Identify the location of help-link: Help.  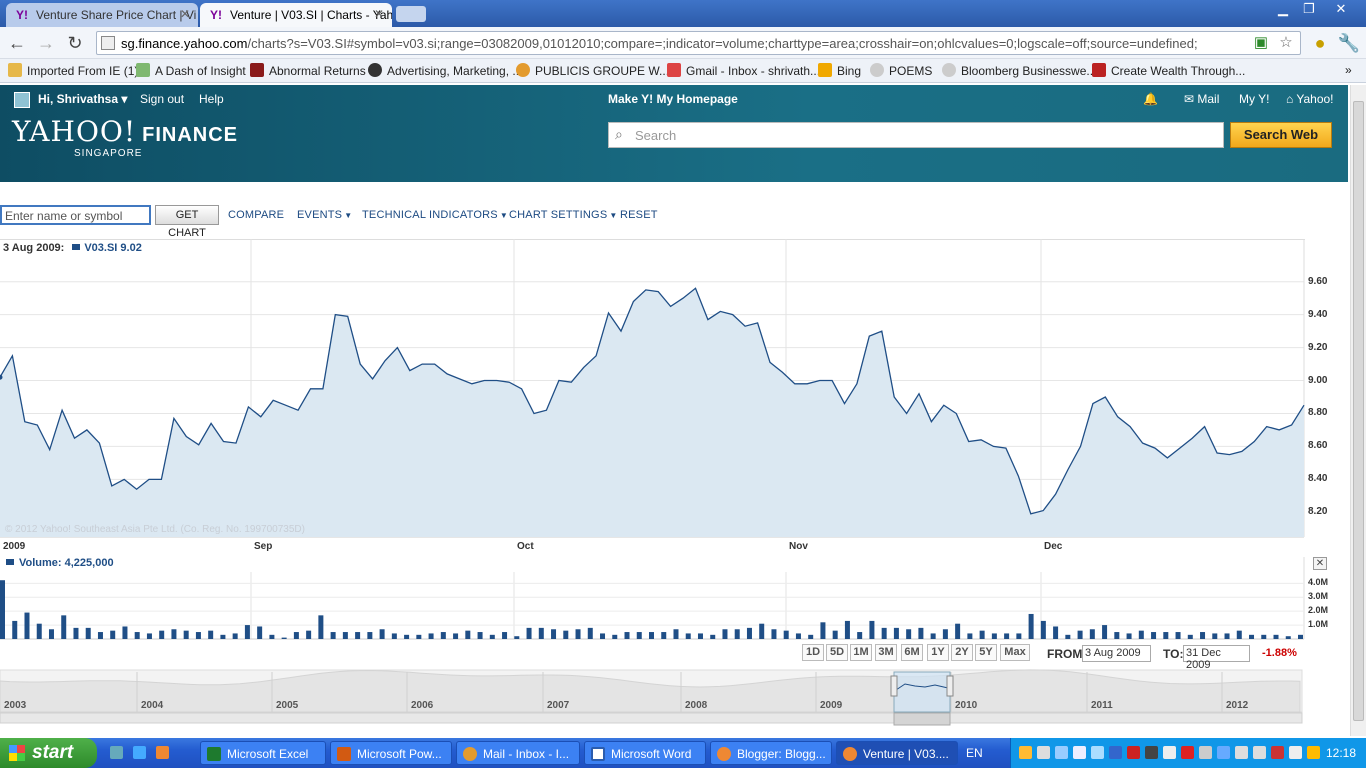
(211, 99).